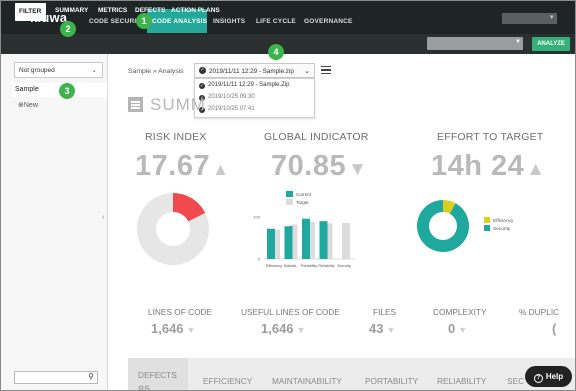 The image size is (576, 391). Describe the element at coordinates (502, 229) in the screenshot. I see `legend-label-security: Security` at that location.